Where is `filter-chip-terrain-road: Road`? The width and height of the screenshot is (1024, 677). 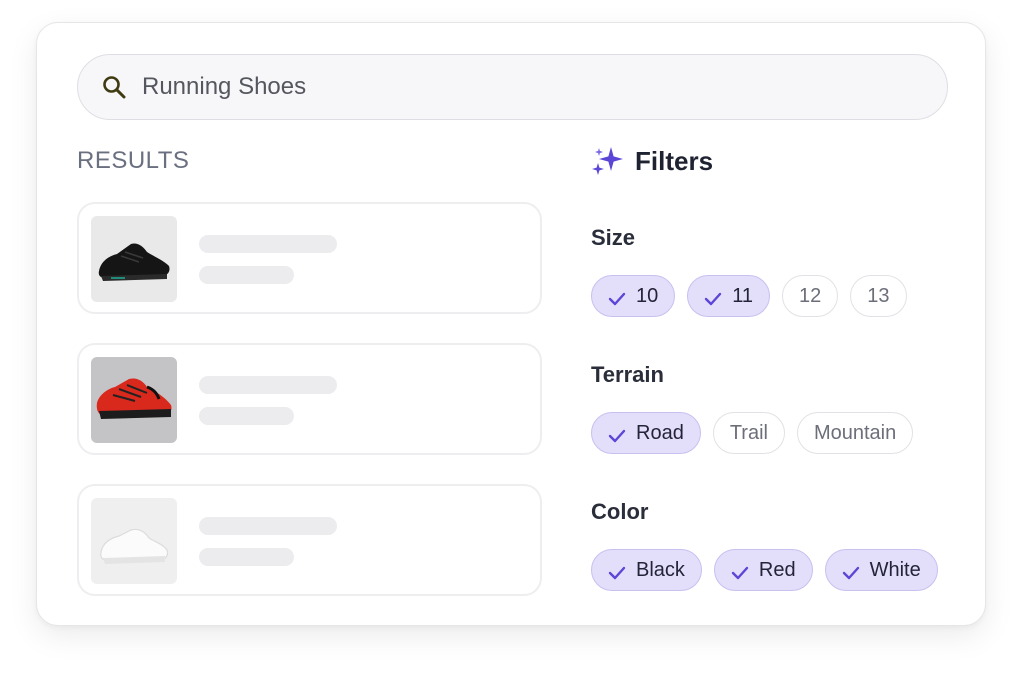 filter-chip-terrain-road: Road is located at coordinates (646, 433).